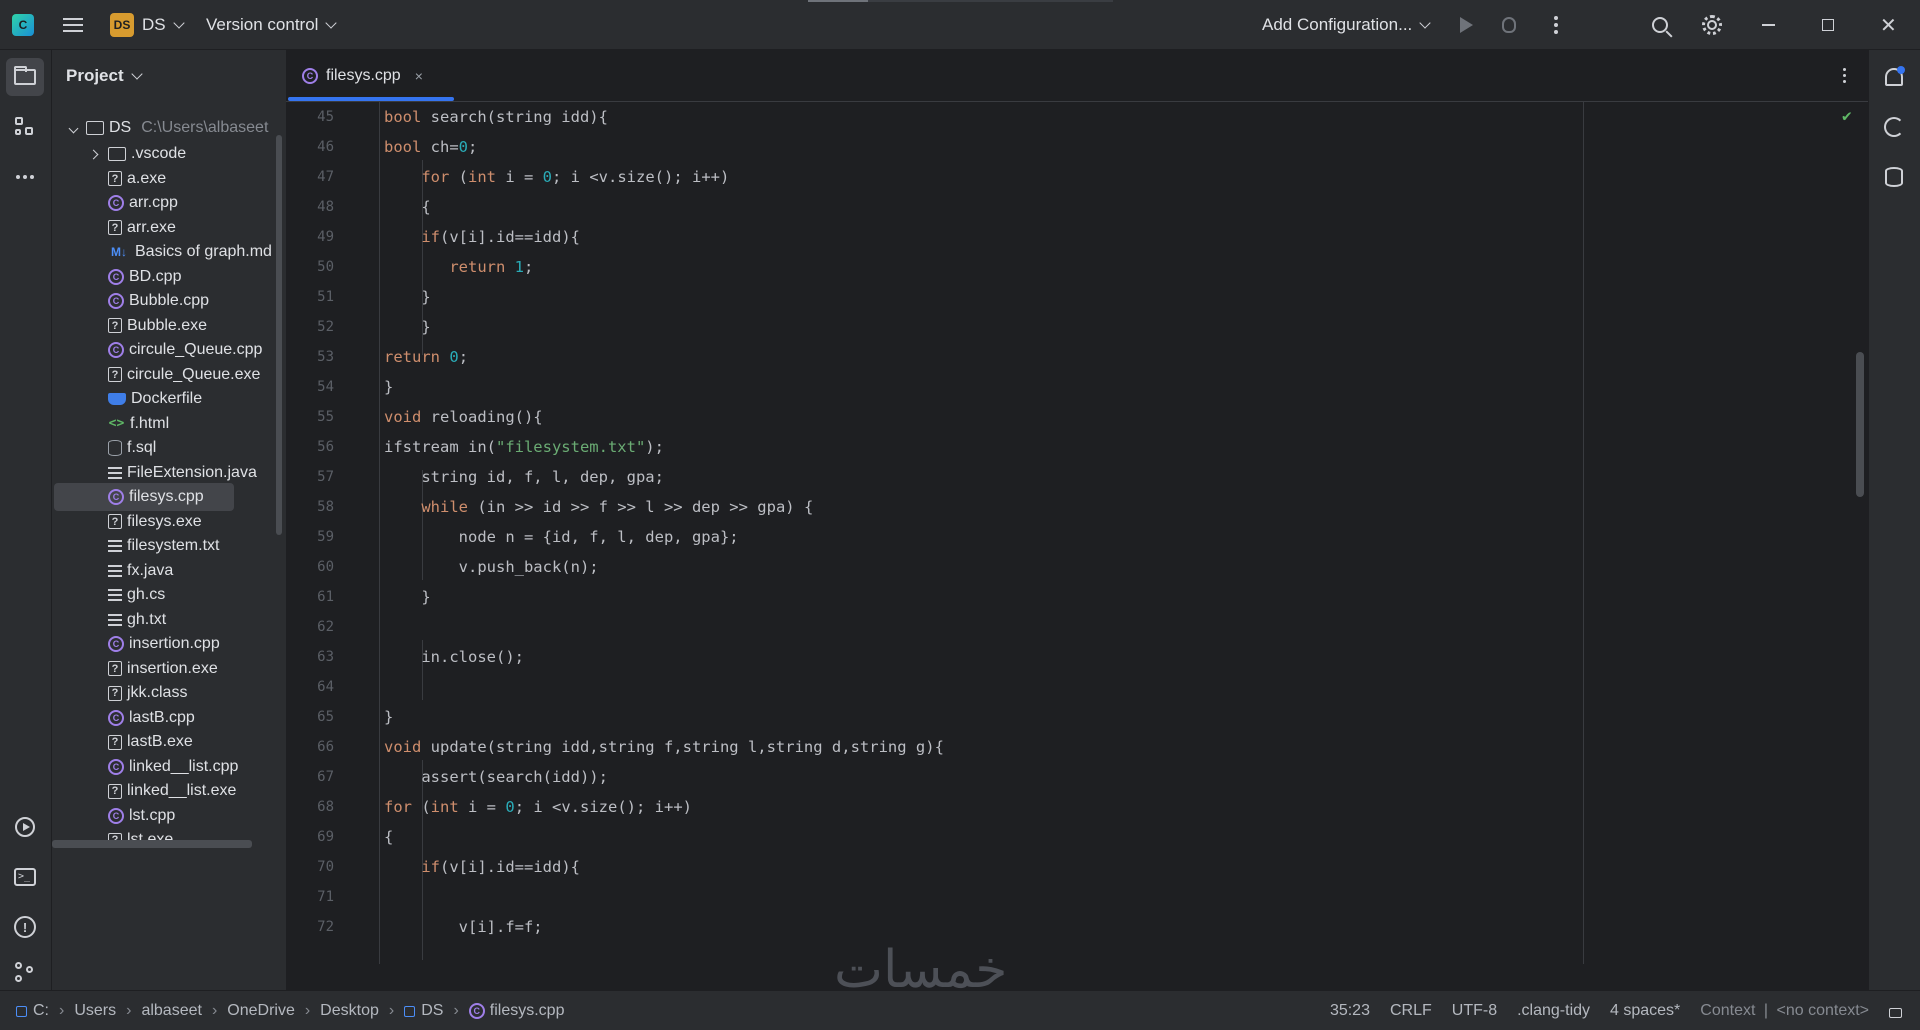  I want to click on breadcrumb-item: Desktop, so click(349, 1011).